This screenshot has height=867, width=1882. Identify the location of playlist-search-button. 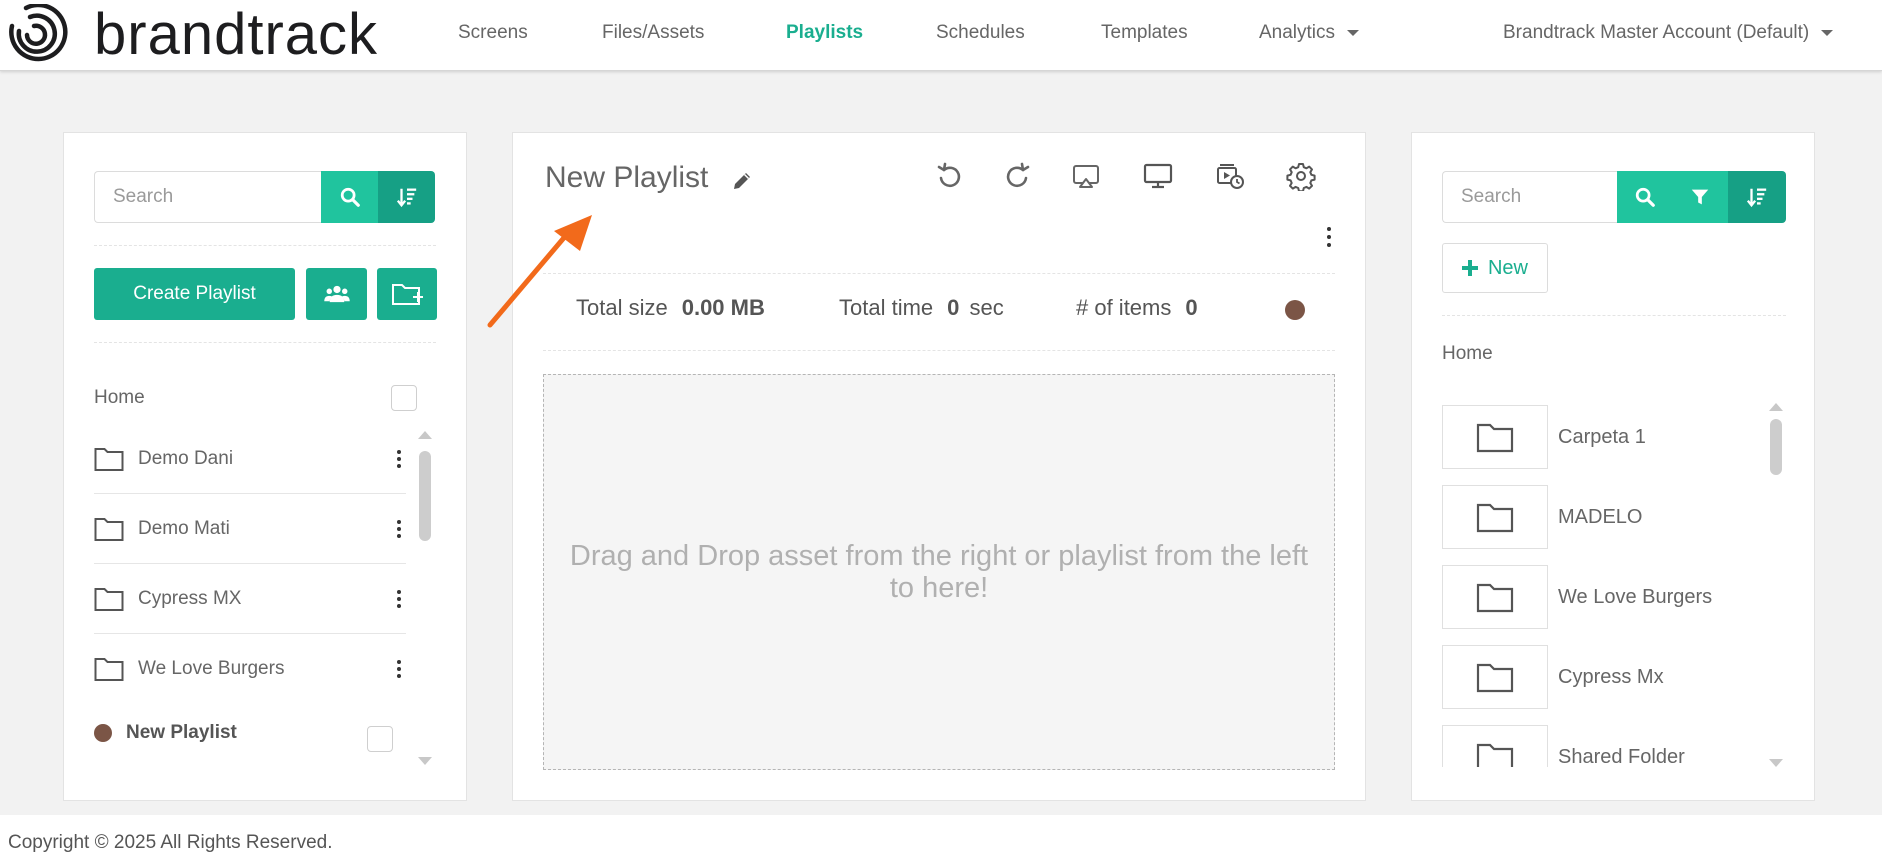
(349, 197).